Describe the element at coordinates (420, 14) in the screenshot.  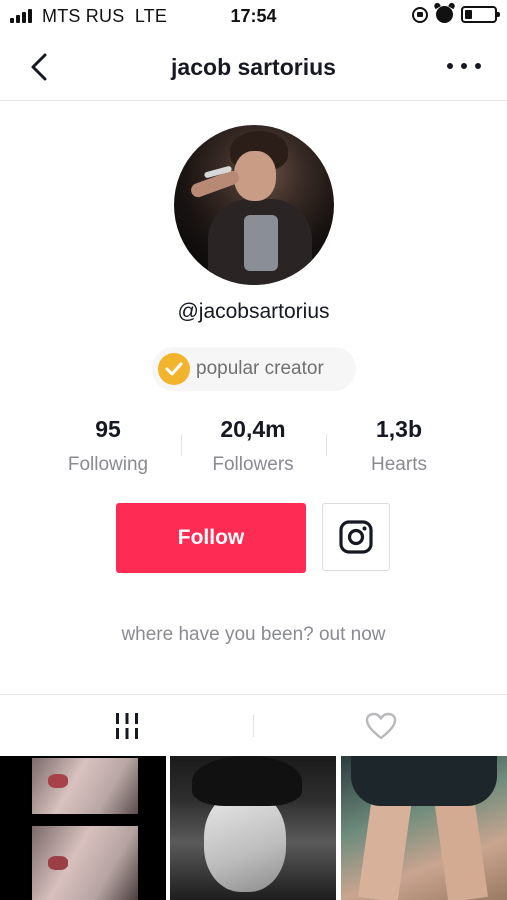
I see `rotation-lock-icon` at that location.